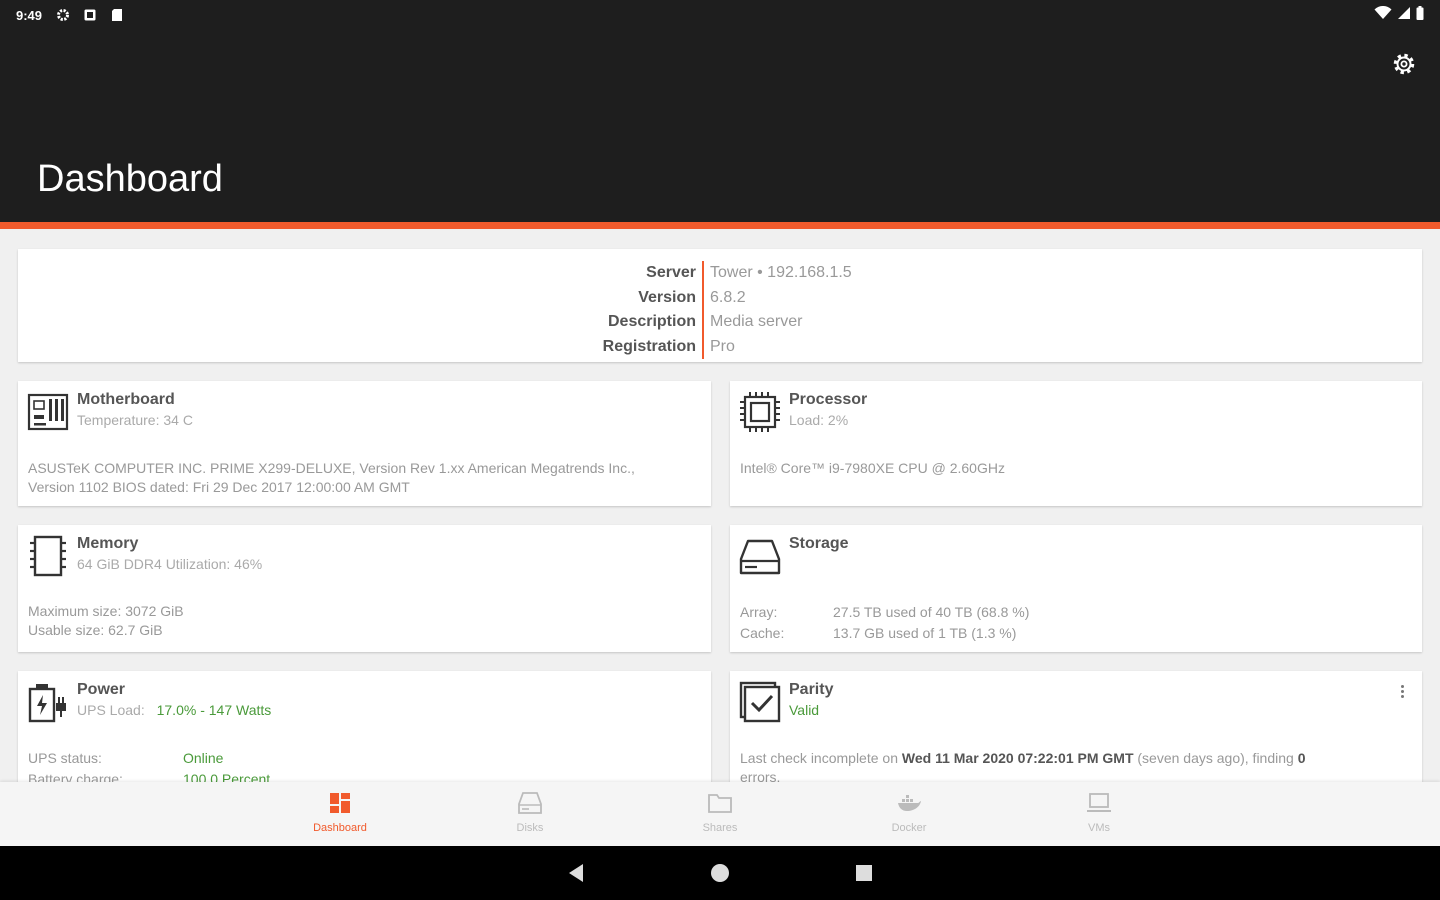 This screenshot has height=900, width=1440. Describe the element at coordinates (135, 420) in the screenshot. I see `motherboard-temperature: Temperature: 34 C` at that location.